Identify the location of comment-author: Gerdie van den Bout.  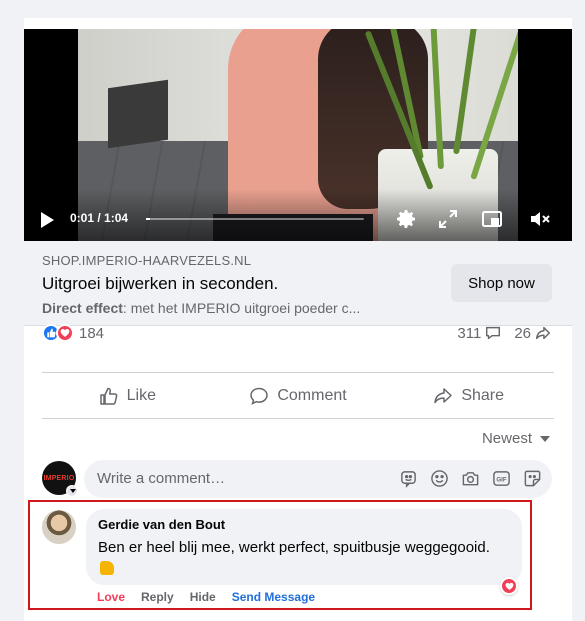
(161, 524).